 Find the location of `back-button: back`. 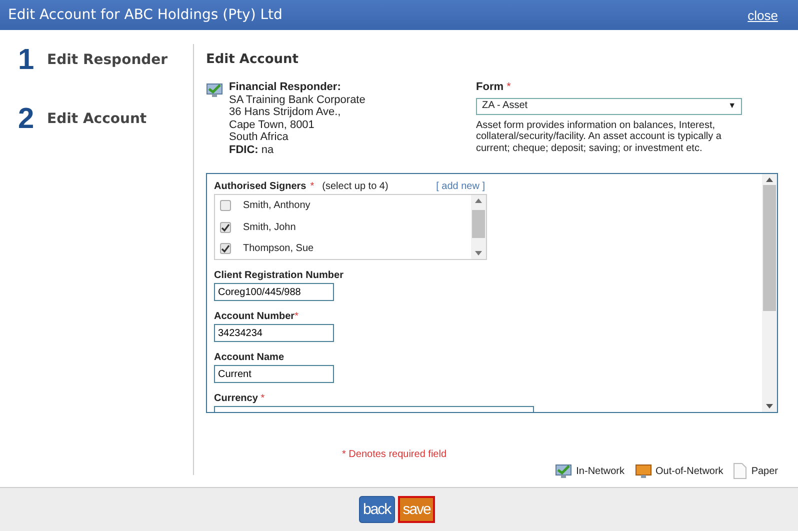

back-button: back is located at coordinates (377, 509).